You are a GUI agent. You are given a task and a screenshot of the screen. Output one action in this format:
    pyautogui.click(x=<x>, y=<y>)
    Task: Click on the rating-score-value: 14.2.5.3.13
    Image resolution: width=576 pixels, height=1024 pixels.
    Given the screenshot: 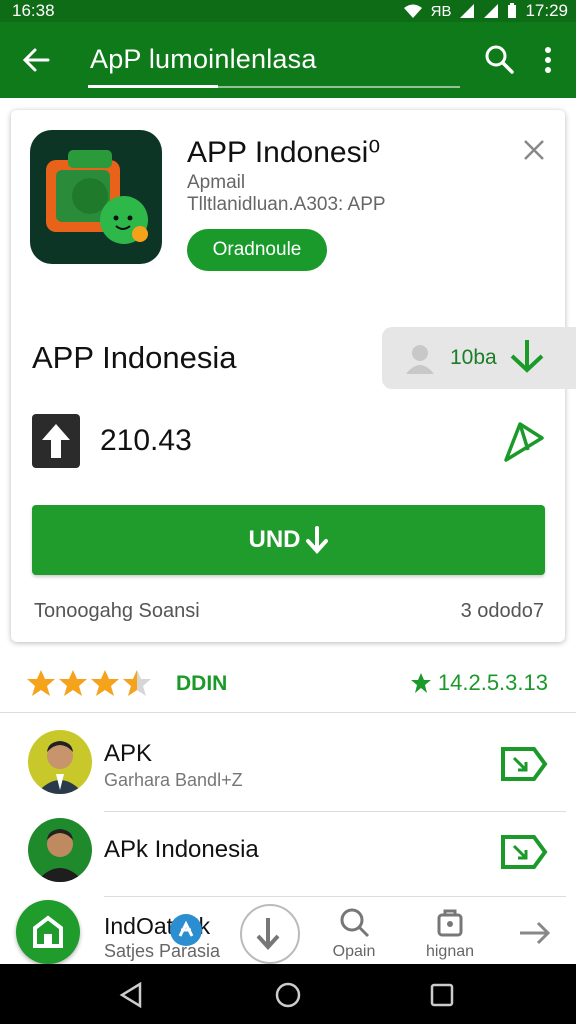 What is the action you would take?
    pyautogui.click(x=492, y=682)
    